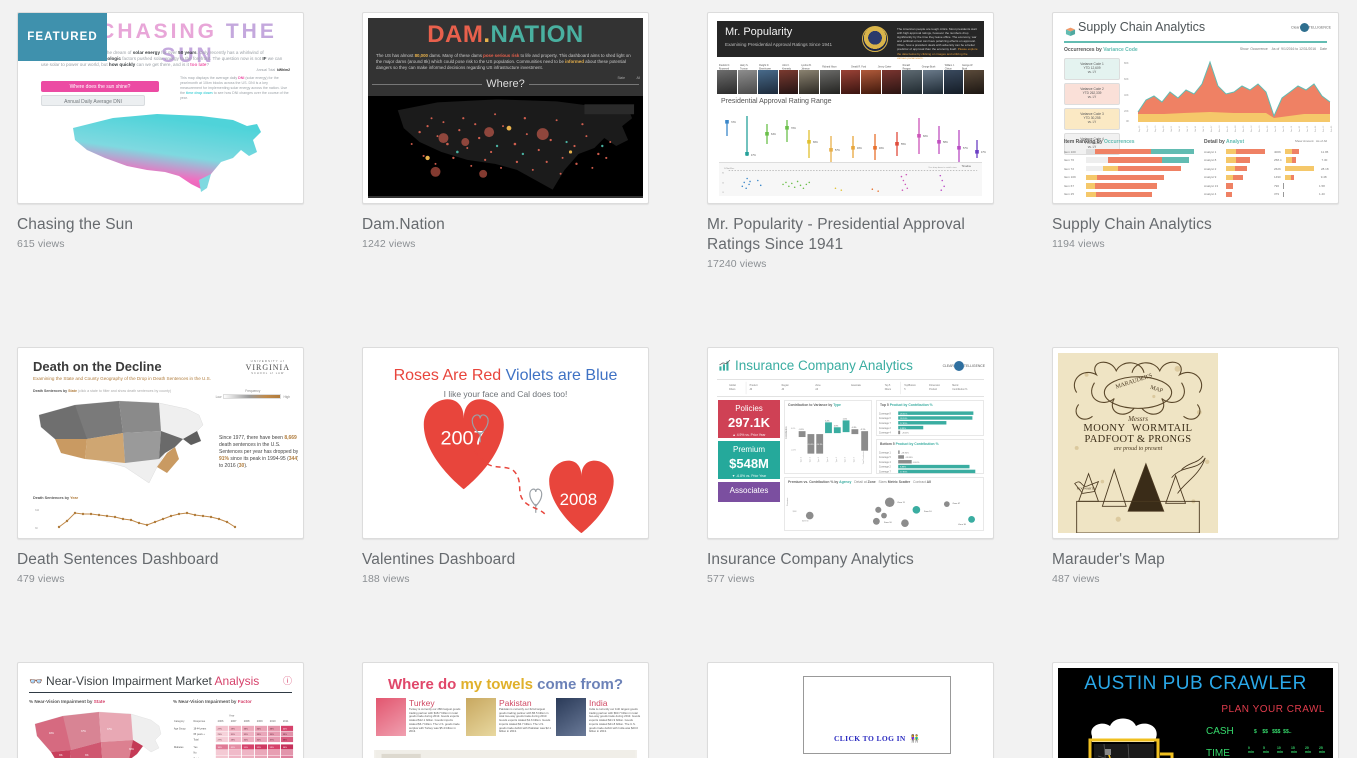  I want to click on svg-text: Gerald R. Ford, so click(859, 66).